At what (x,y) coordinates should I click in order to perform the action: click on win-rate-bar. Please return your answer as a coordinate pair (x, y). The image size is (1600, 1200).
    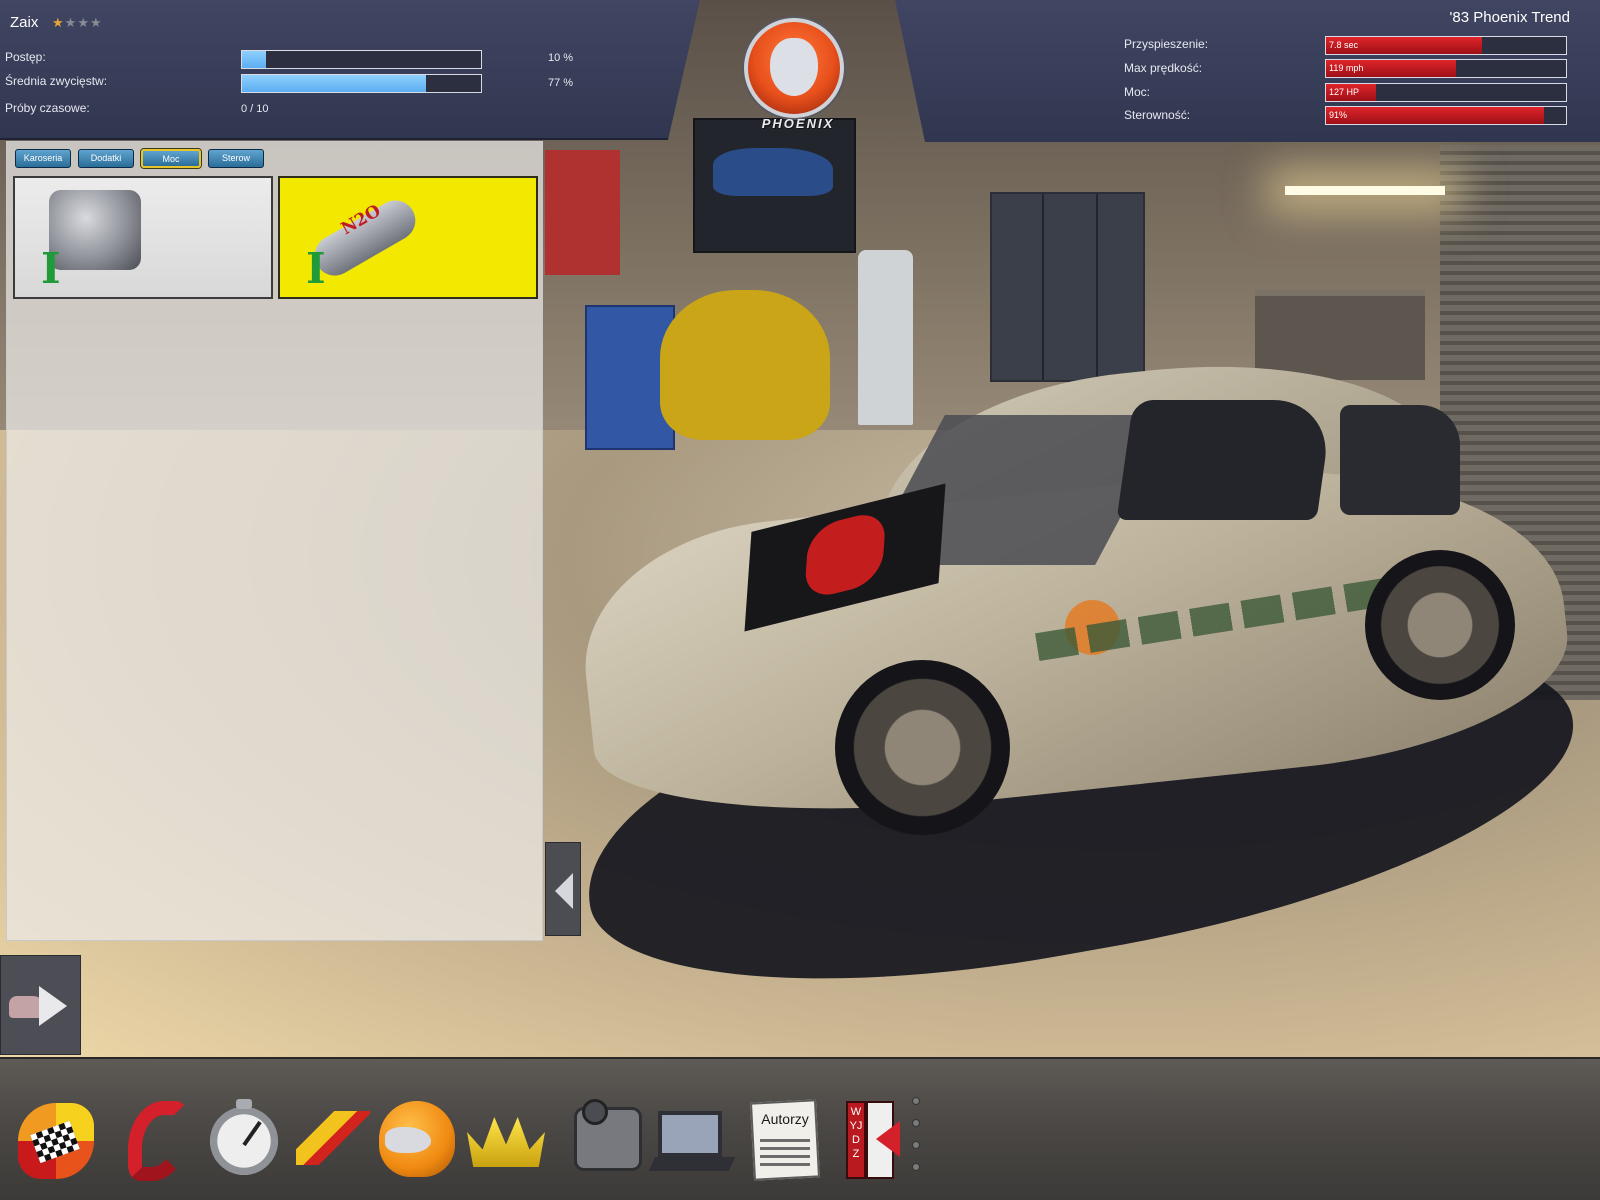
    Looking at the image, I should click on (361, 83).